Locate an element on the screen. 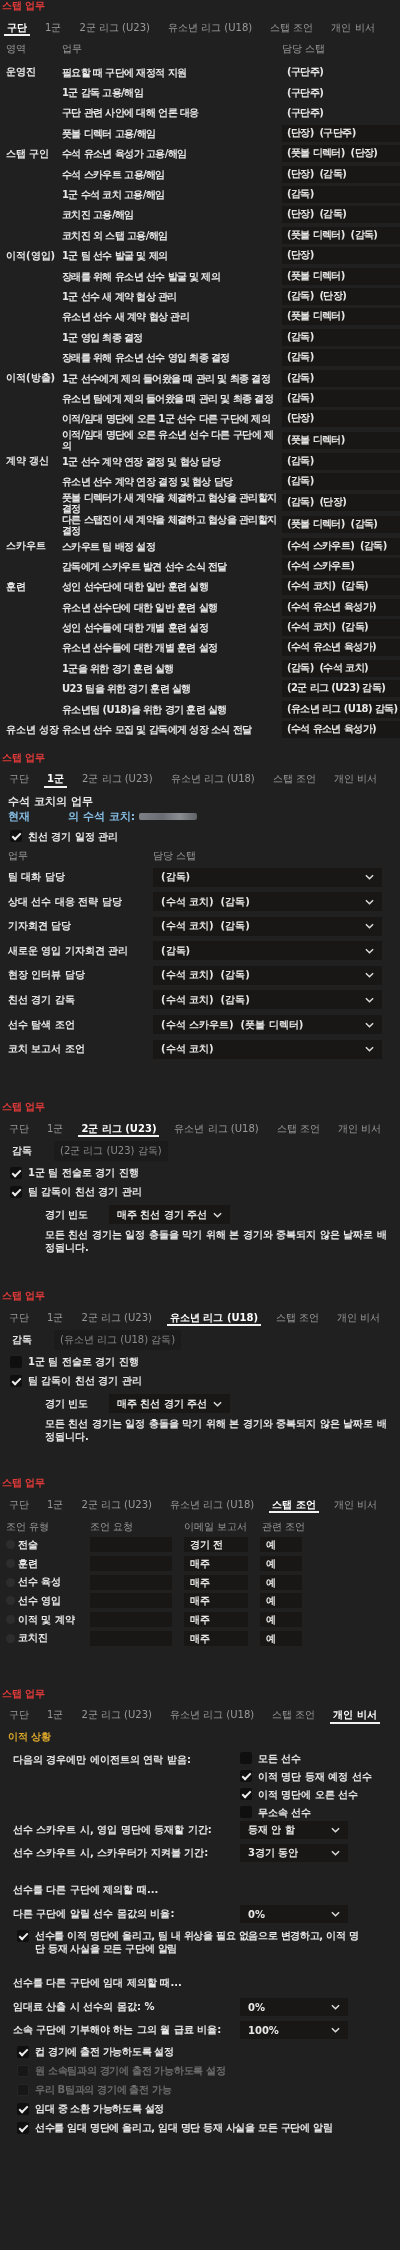 The height and width of the screenshot is (2250, 400). staff-field: (감독) (수석 코치) is located at coordinates (341, 668).